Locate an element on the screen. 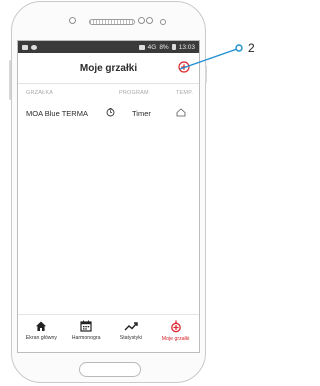  callout-number: 2 is located at coordinates (251, 48).